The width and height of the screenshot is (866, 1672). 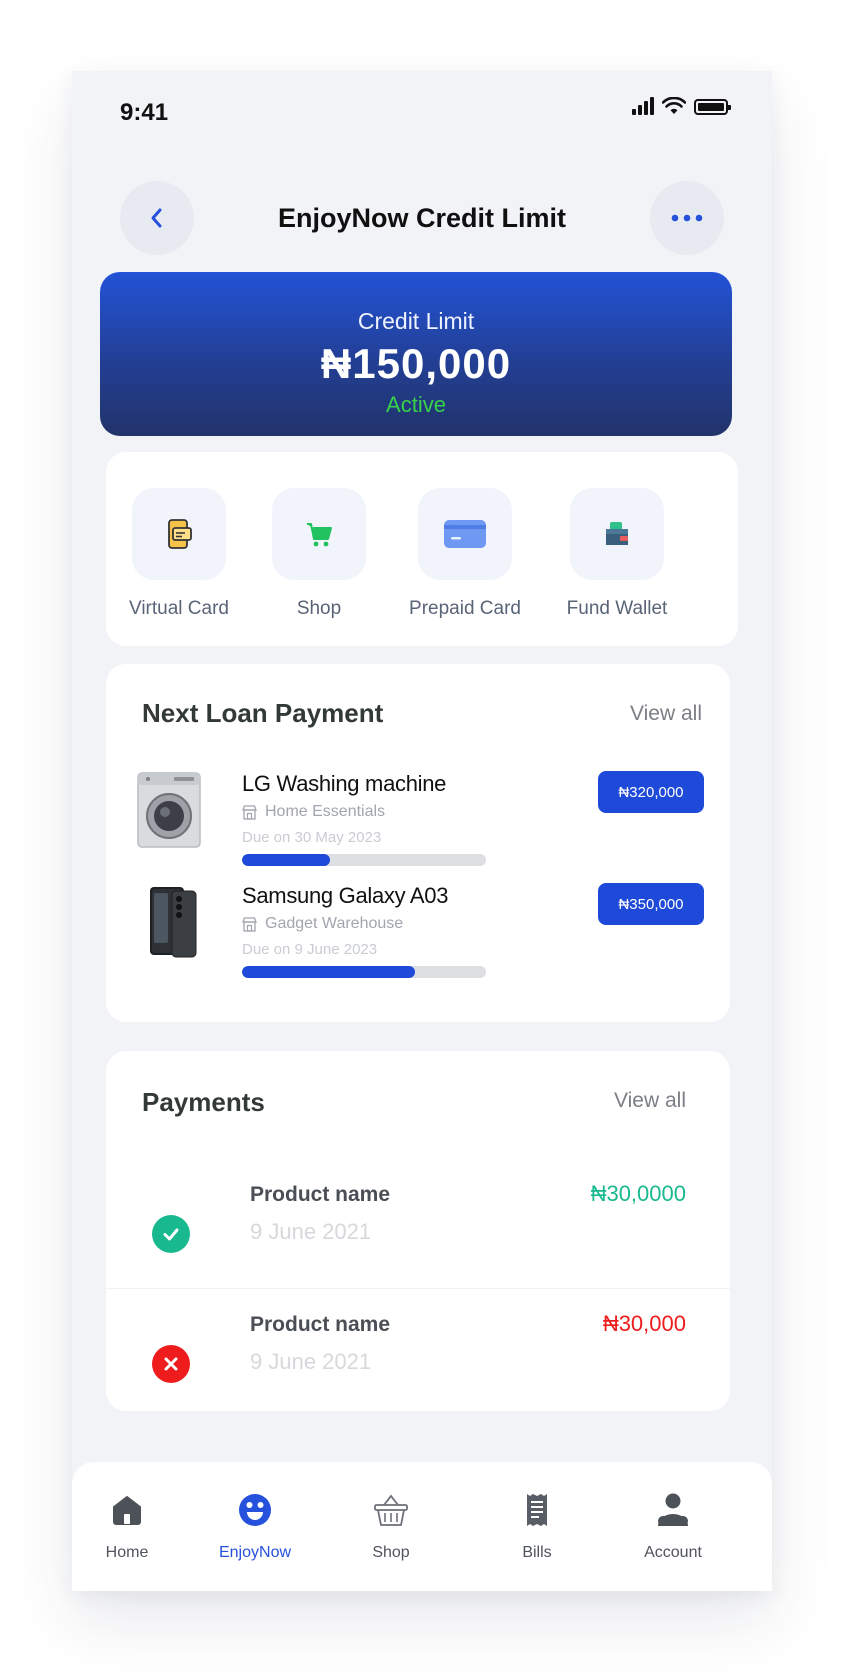 I want to click on section-title-payments: Payments, so click(x=203, y=1102).